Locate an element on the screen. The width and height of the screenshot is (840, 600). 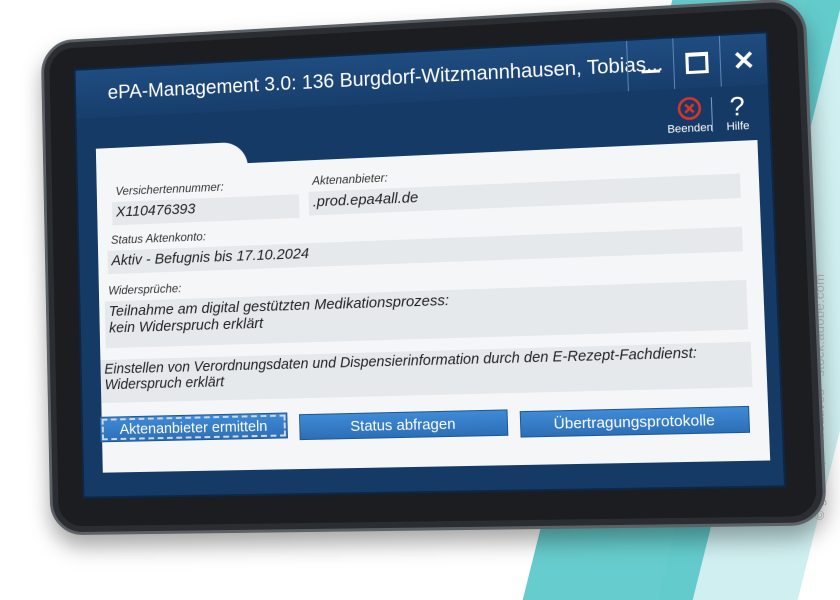
close-icon is located at coordinates (744, 59).